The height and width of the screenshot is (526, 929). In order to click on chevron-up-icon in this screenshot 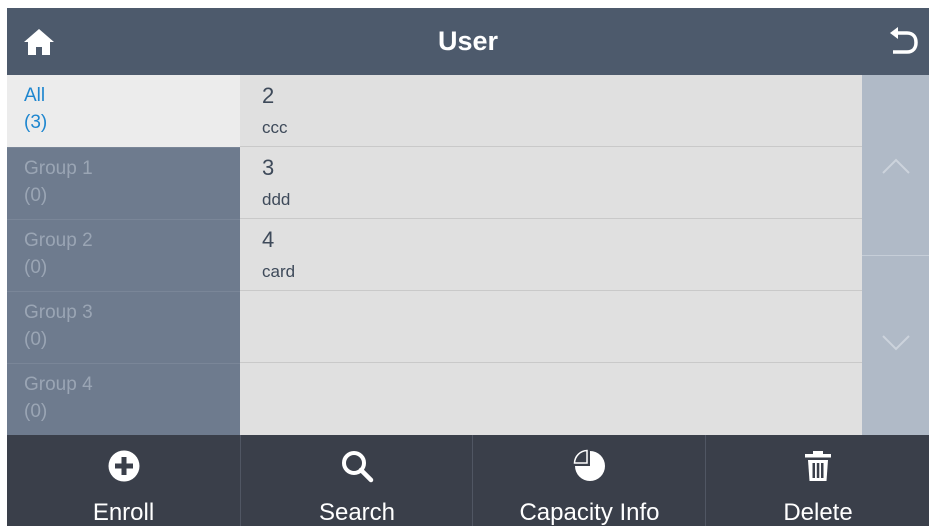, I will do `click(896, 166)`.